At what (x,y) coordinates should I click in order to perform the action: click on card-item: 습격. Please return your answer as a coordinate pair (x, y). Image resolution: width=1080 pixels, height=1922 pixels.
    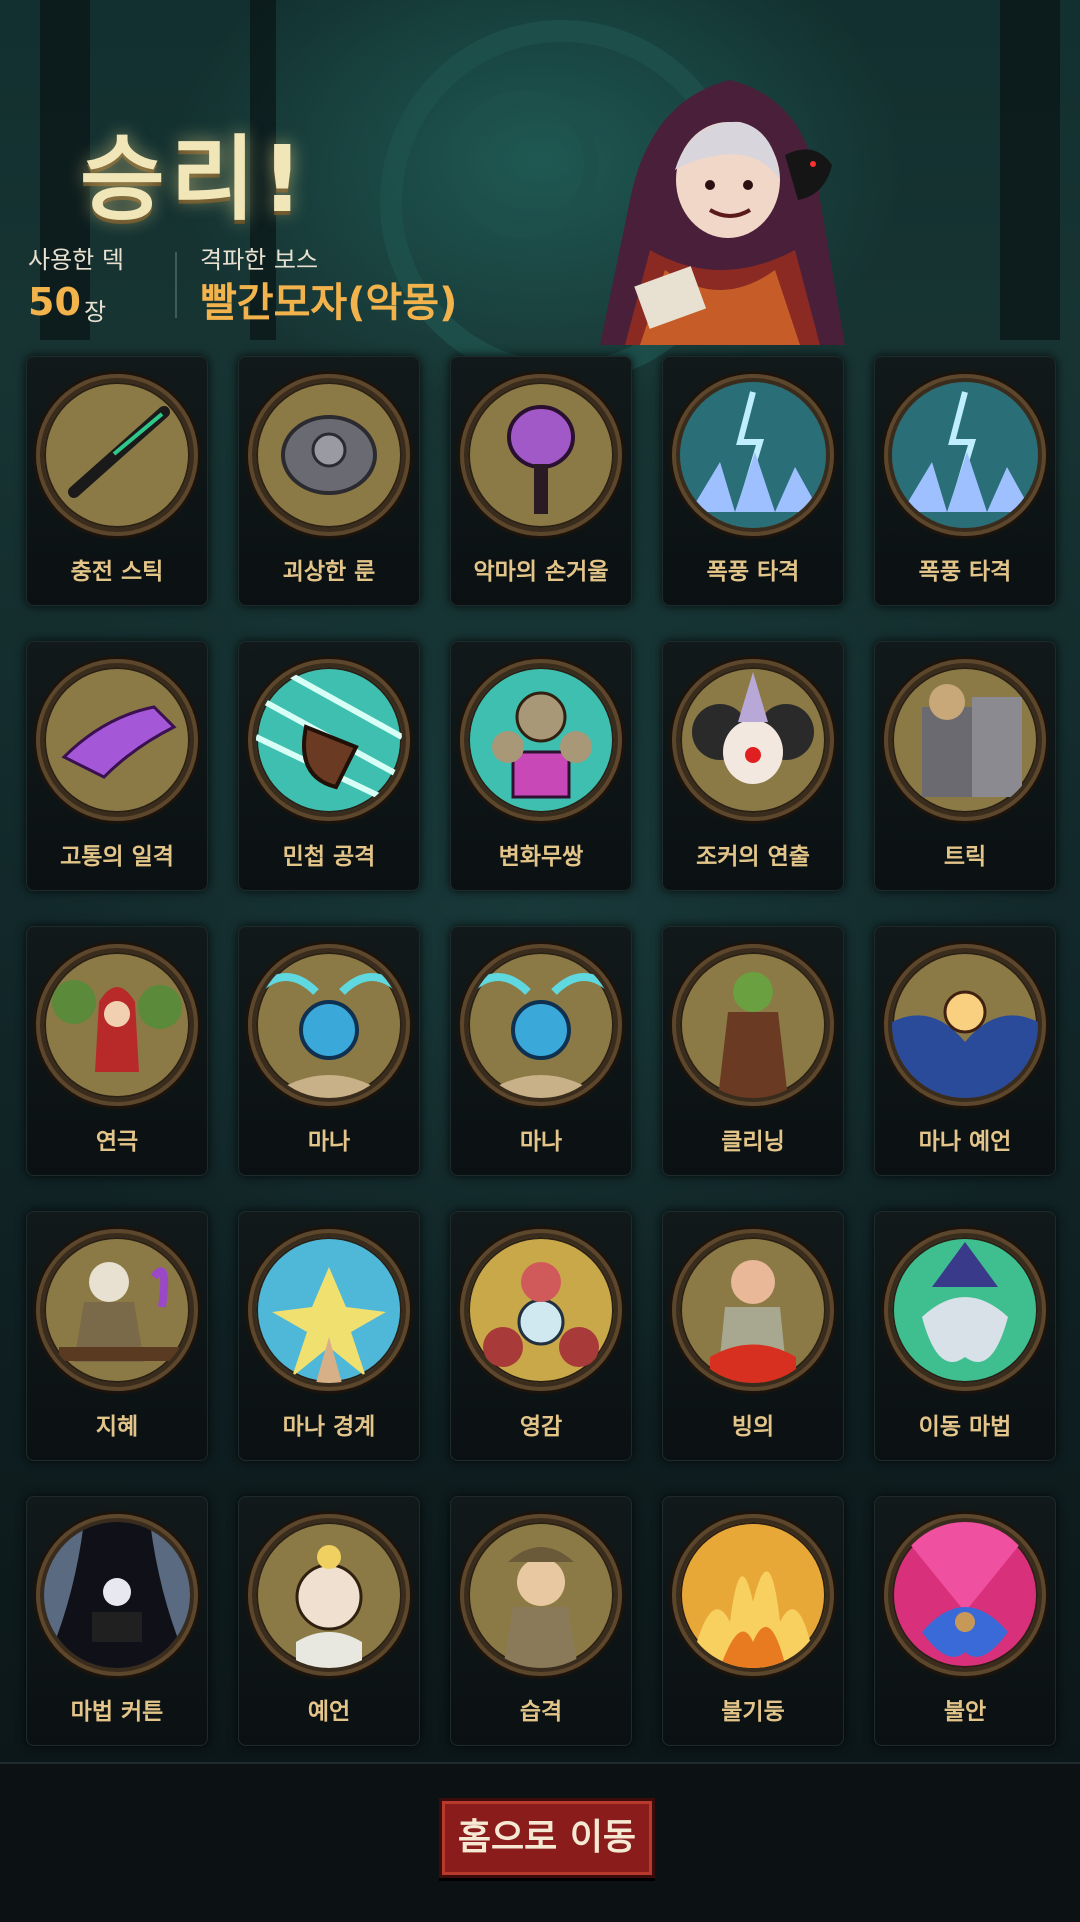
    Looking at the image, I should click on (541, 1621).